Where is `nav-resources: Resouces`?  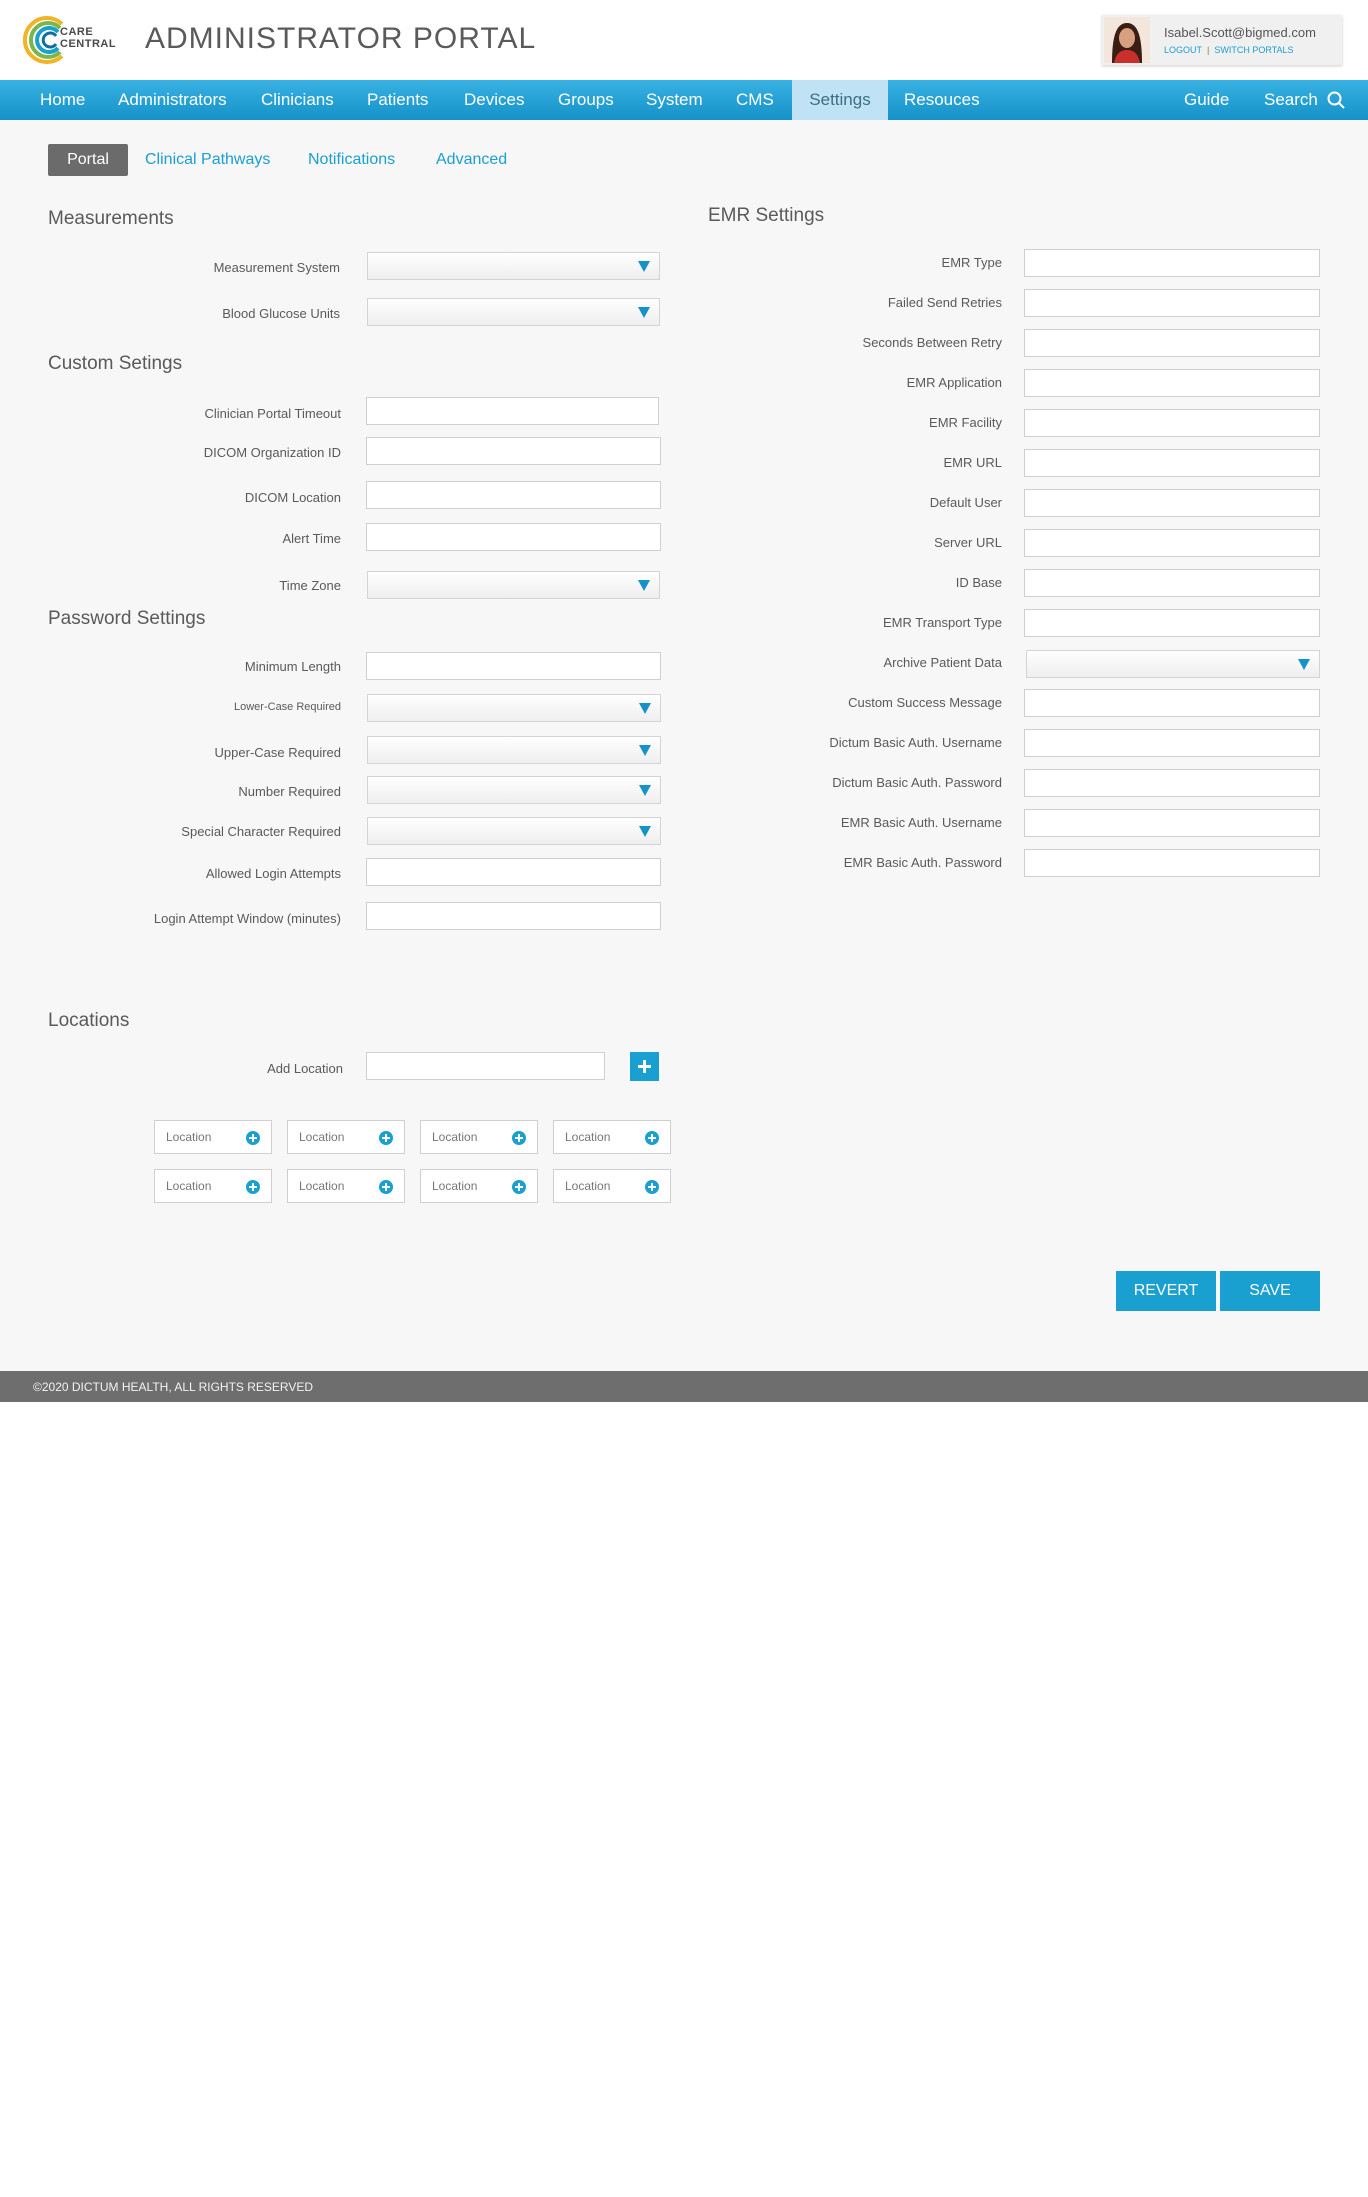
nav-resources: Resouces is located at coordinates (942, 100).